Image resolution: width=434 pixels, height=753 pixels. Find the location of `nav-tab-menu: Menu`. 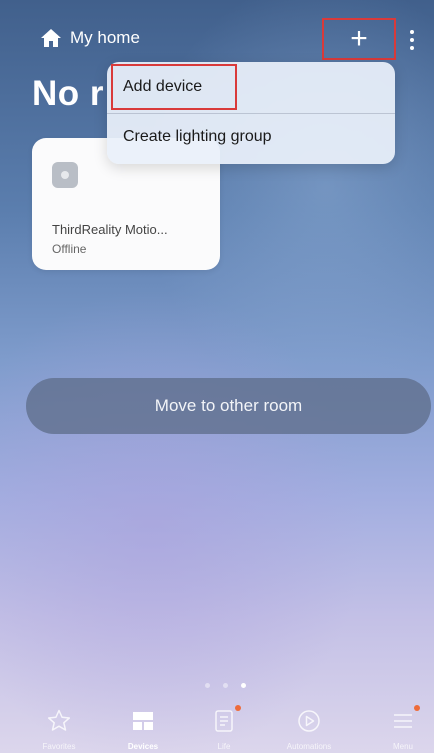

nav-tab-menu: Menu is located at coordinates (398, 726).